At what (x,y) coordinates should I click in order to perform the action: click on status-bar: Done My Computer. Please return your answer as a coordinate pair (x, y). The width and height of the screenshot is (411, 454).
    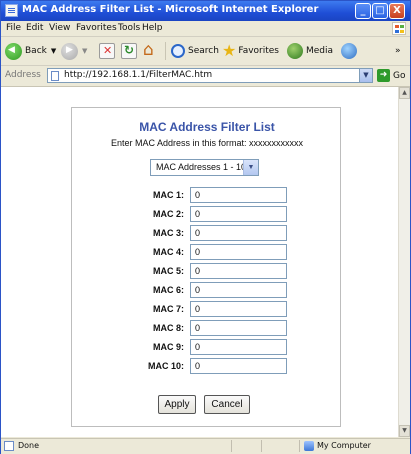
    Looking at the image, I should click on (205, 446).